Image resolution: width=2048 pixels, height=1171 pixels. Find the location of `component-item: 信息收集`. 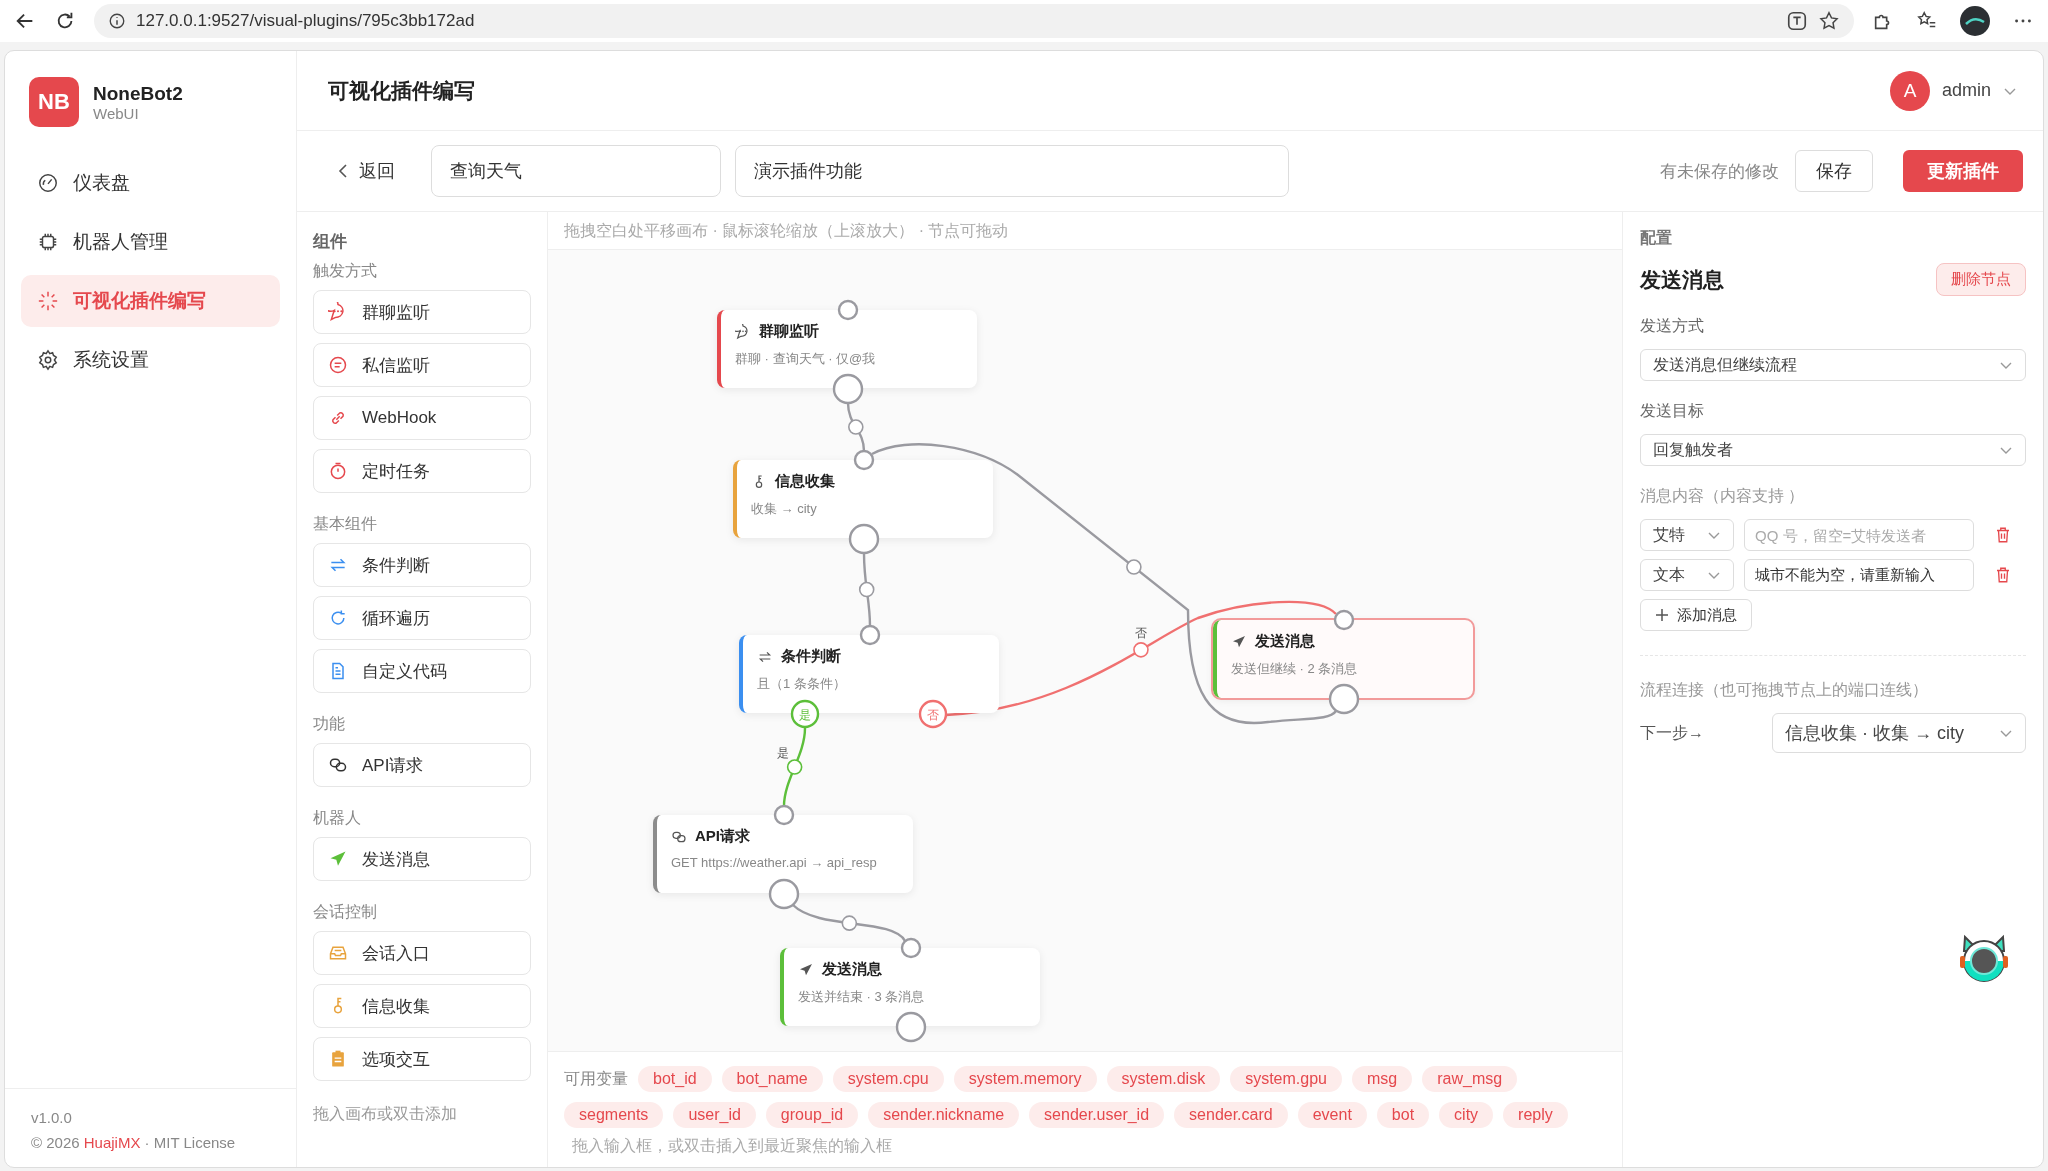

component-item: 信息收集 is located at coordinates (422, 1006).